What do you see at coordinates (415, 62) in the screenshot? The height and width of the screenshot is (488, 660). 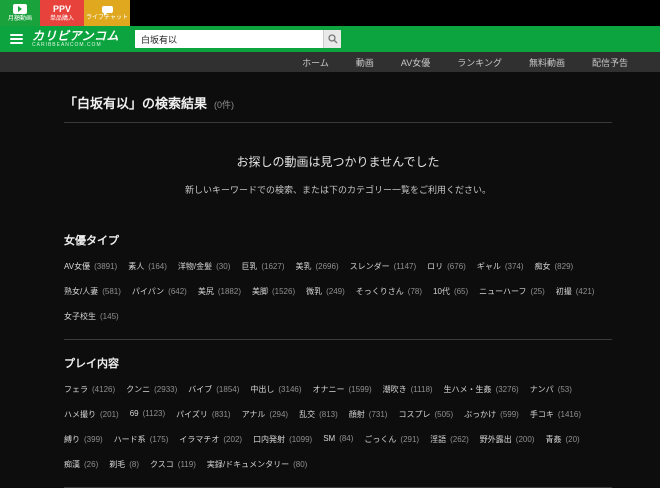 I see `nav-item: AV女優` at bounding box center [415, 62].